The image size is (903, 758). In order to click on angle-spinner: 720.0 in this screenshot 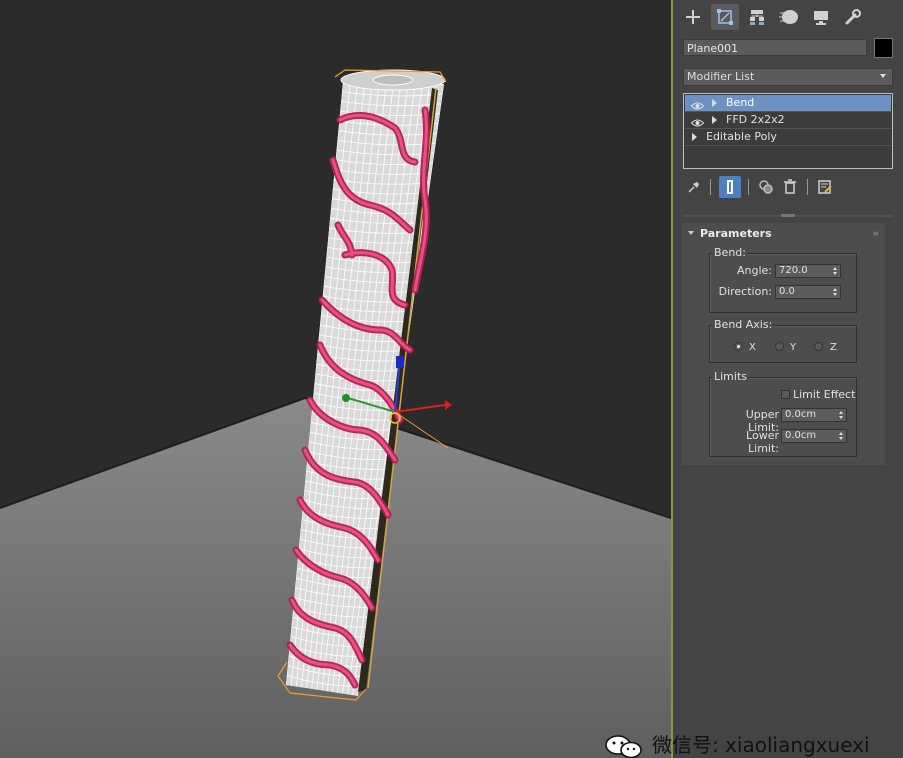, I will do `click(808, 271)`.